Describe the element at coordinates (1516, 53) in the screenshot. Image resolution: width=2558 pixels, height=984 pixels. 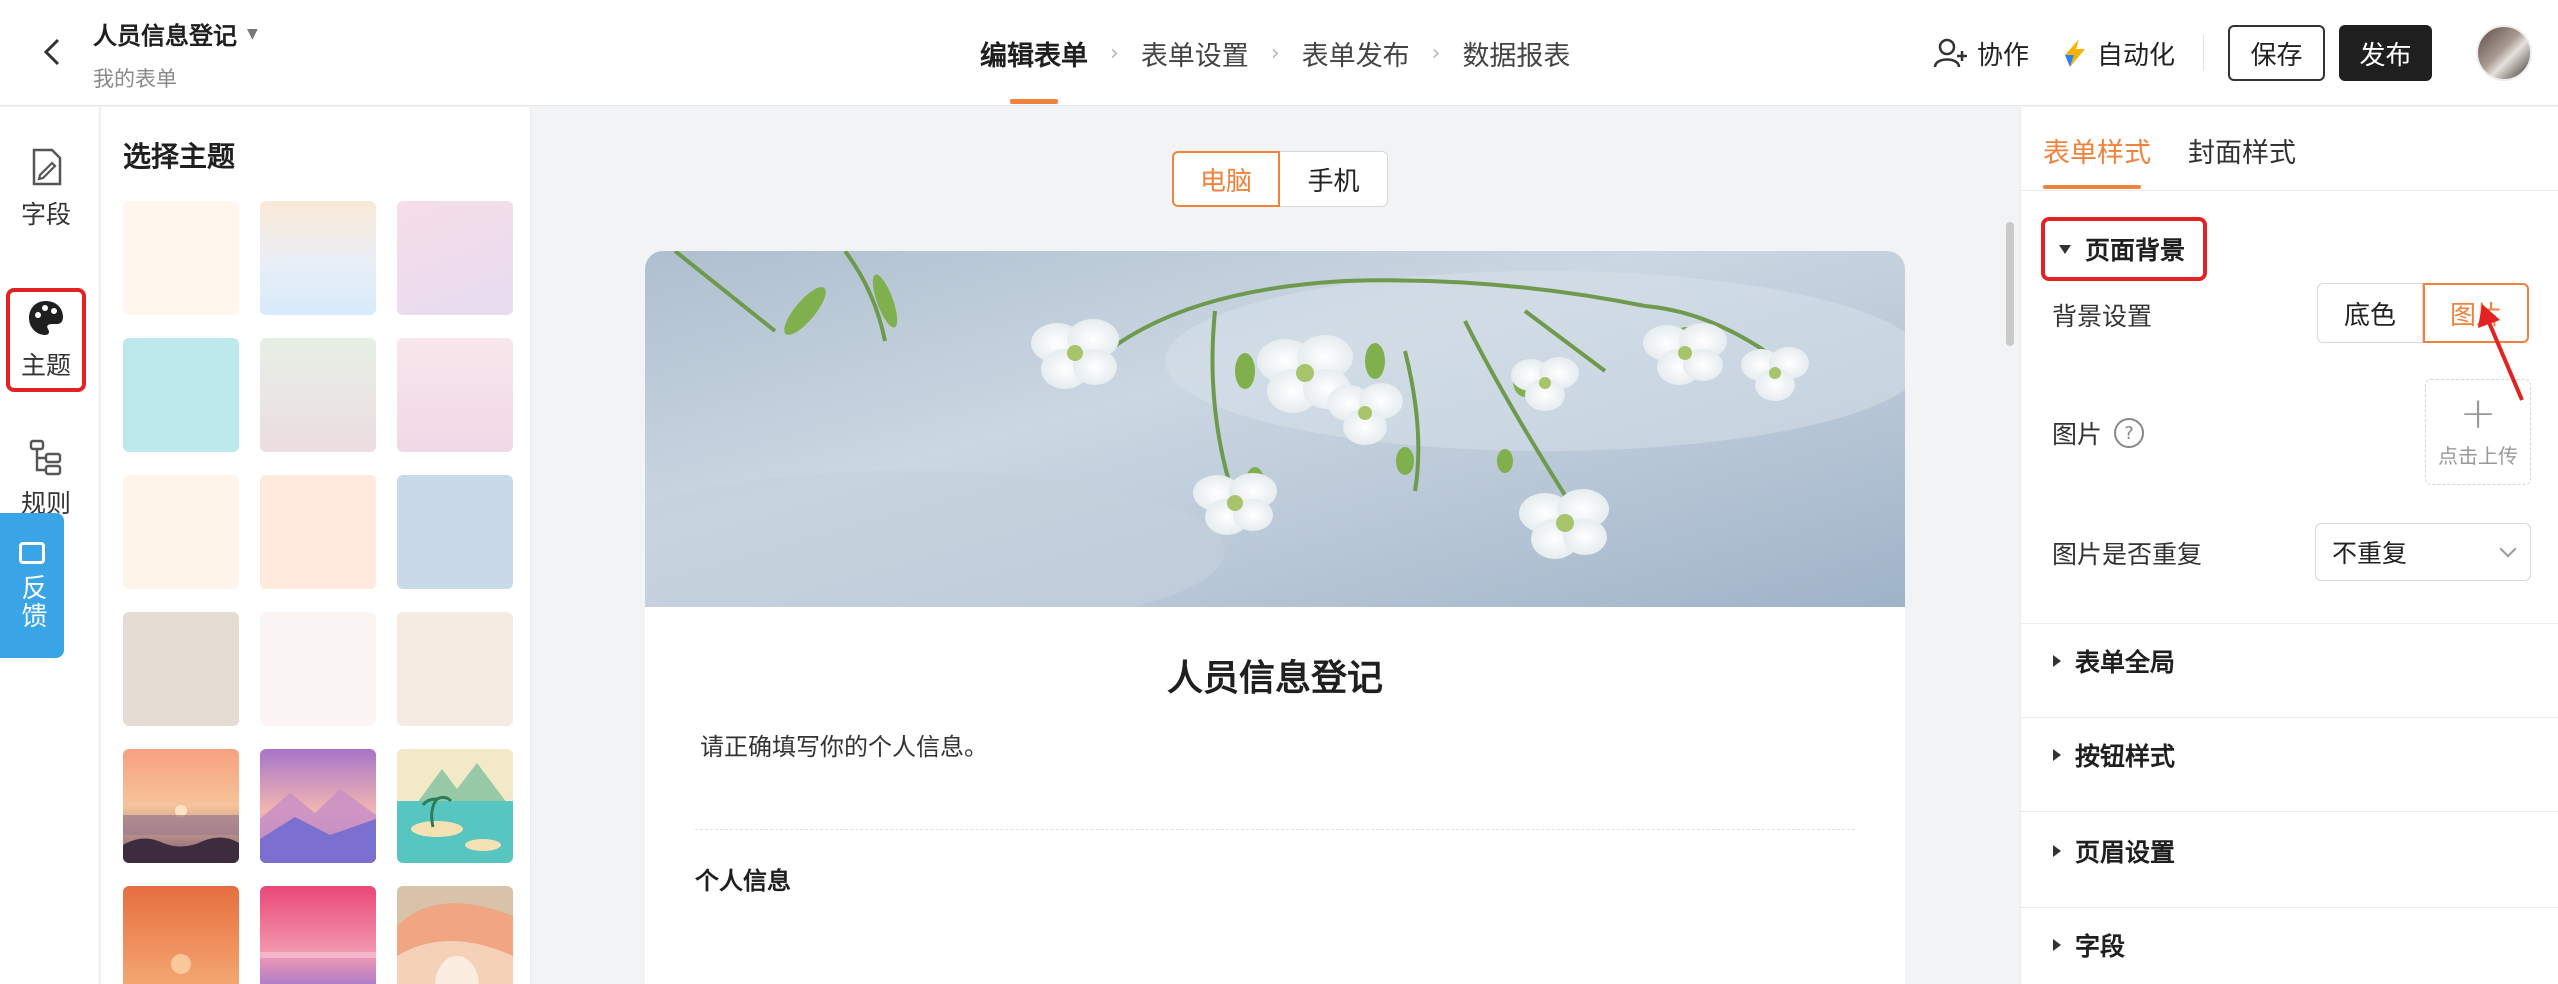
I see `step-data-report: 数据报表` at that location.